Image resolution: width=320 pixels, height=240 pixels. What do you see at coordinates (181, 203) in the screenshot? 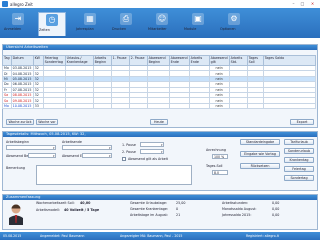
I see `urlaubsanspruch-value: 25,00` at bounding box center [181, 203].